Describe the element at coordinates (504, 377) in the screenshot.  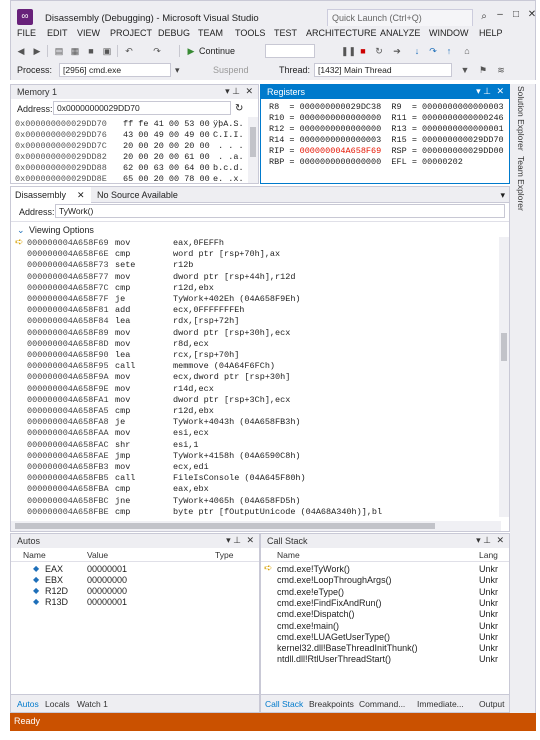
I see `disasm-scrollbar` at that location.